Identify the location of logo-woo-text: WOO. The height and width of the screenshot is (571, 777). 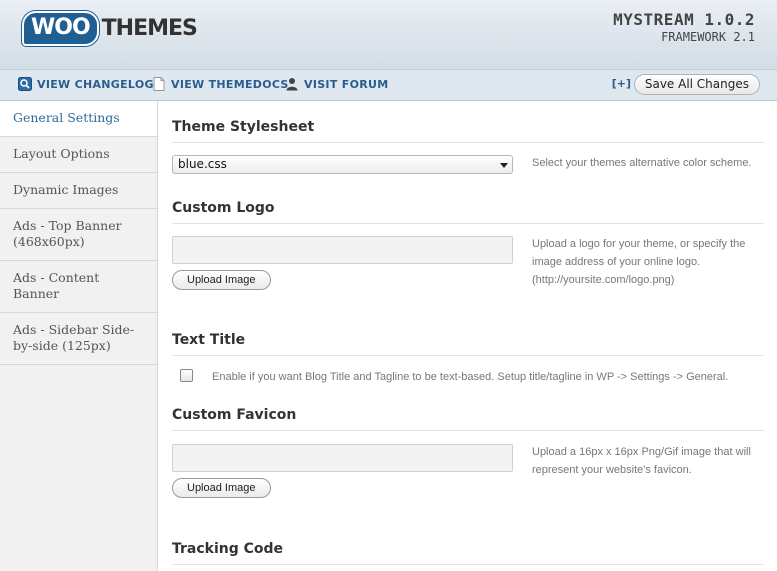
(60, 28).